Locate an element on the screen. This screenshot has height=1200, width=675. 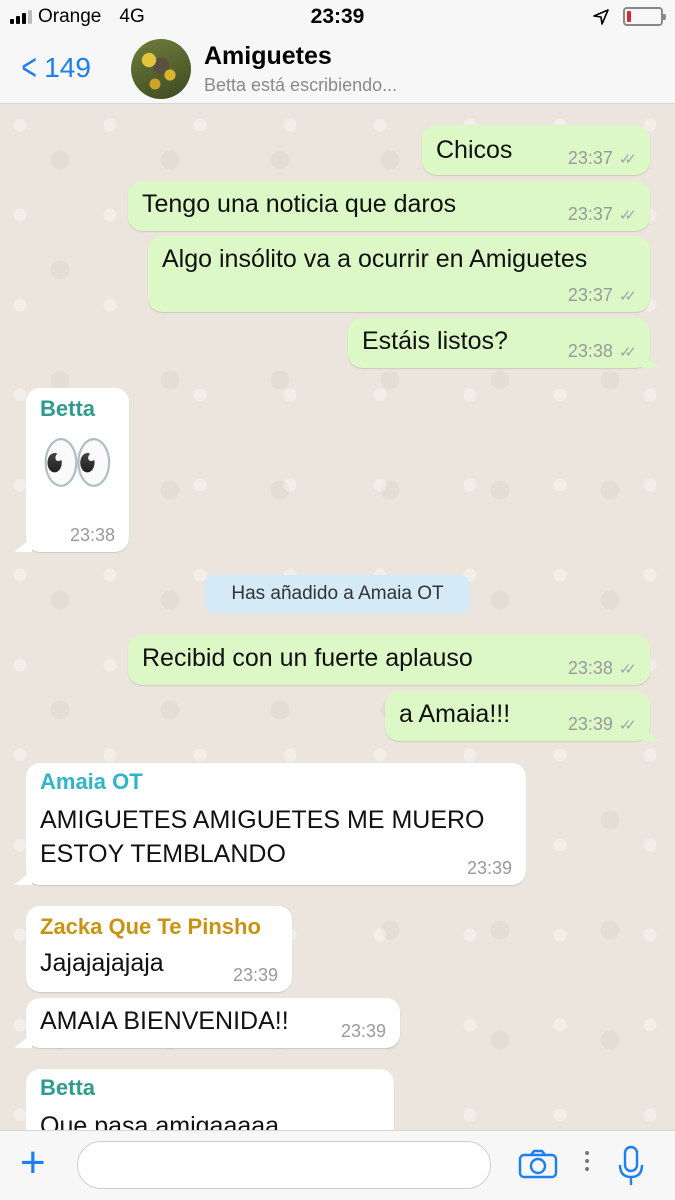
message-bubble-outgoing: Chicos 23:37 ✓✓ is located at coordinates (536, 150).